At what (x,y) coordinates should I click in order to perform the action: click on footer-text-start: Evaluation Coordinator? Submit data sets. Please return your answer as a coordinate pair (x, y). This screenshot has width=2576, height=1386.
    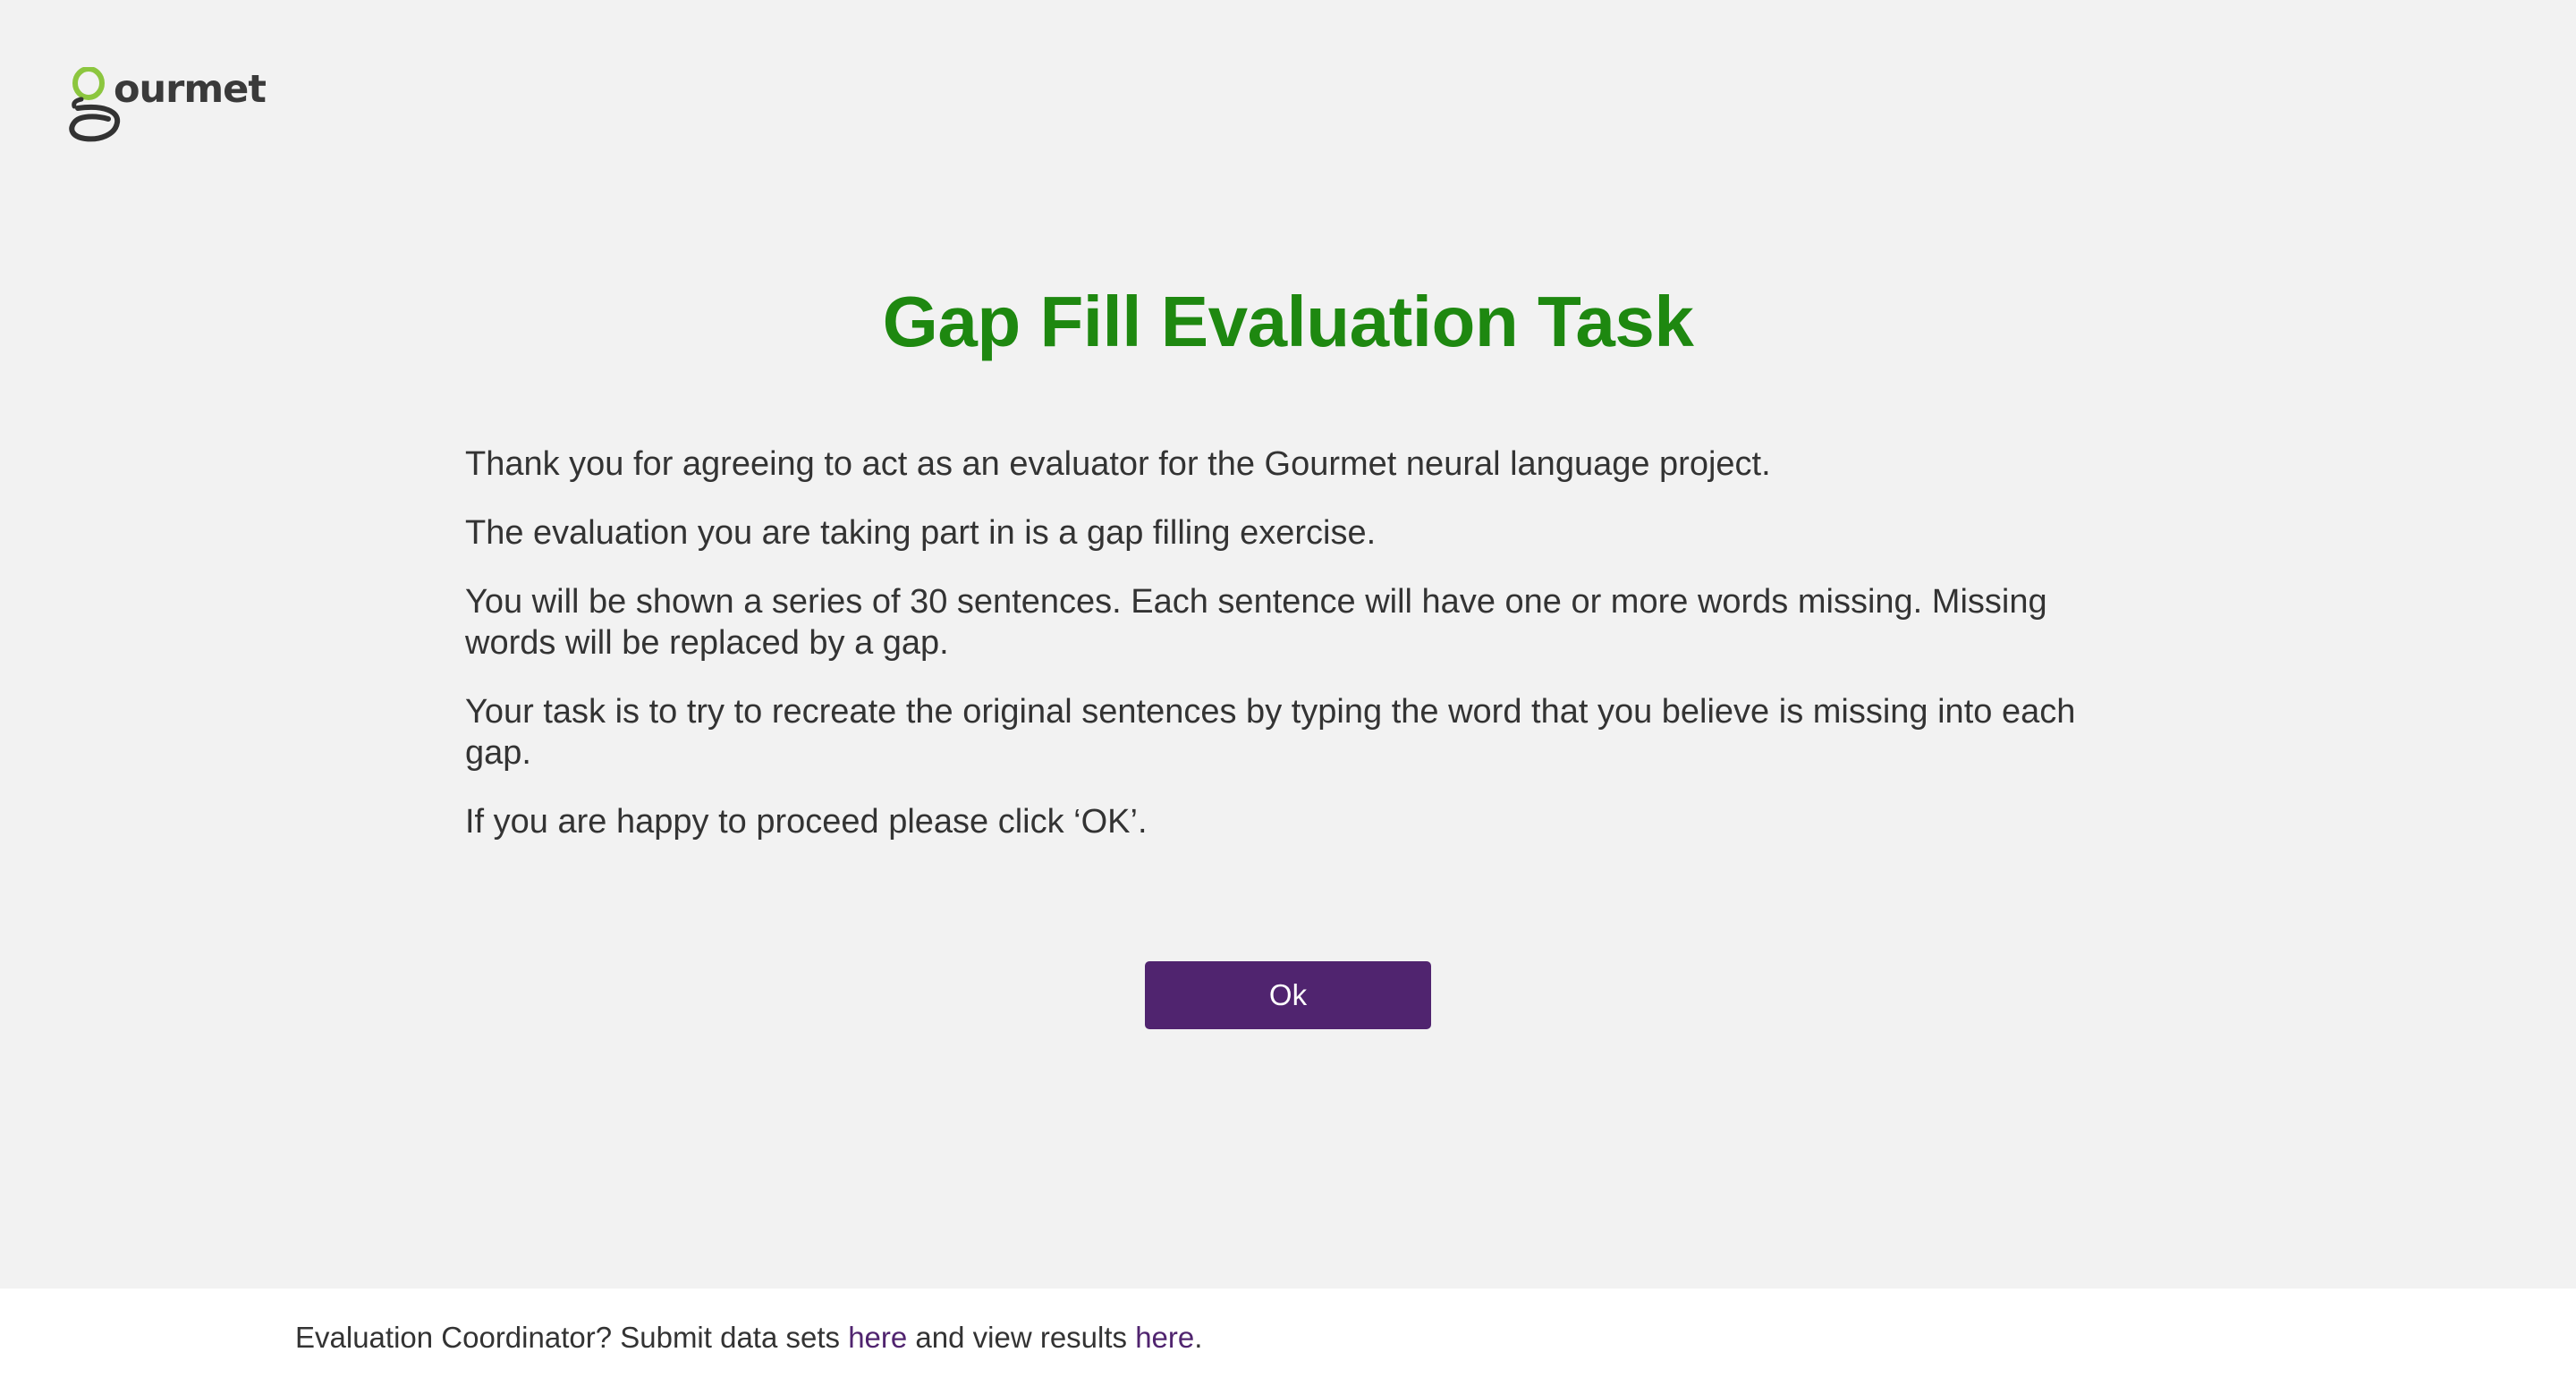
    Looking at the image, I should click on (572, 1337).